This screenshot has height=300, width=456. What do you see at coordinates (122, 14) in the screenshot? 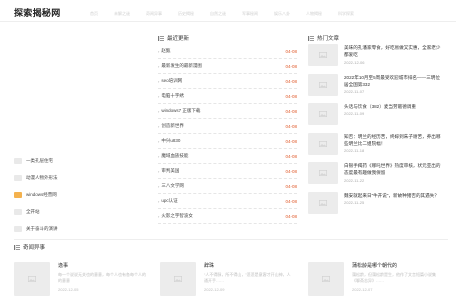
I see `nav-item: 未解之谜` at bounding box center [122, 14].